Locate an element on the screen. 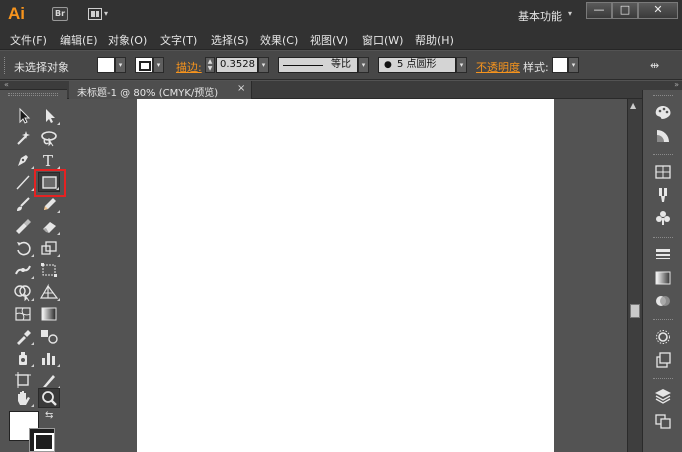  right-dock-header: » is located at coordinates (662, 85).